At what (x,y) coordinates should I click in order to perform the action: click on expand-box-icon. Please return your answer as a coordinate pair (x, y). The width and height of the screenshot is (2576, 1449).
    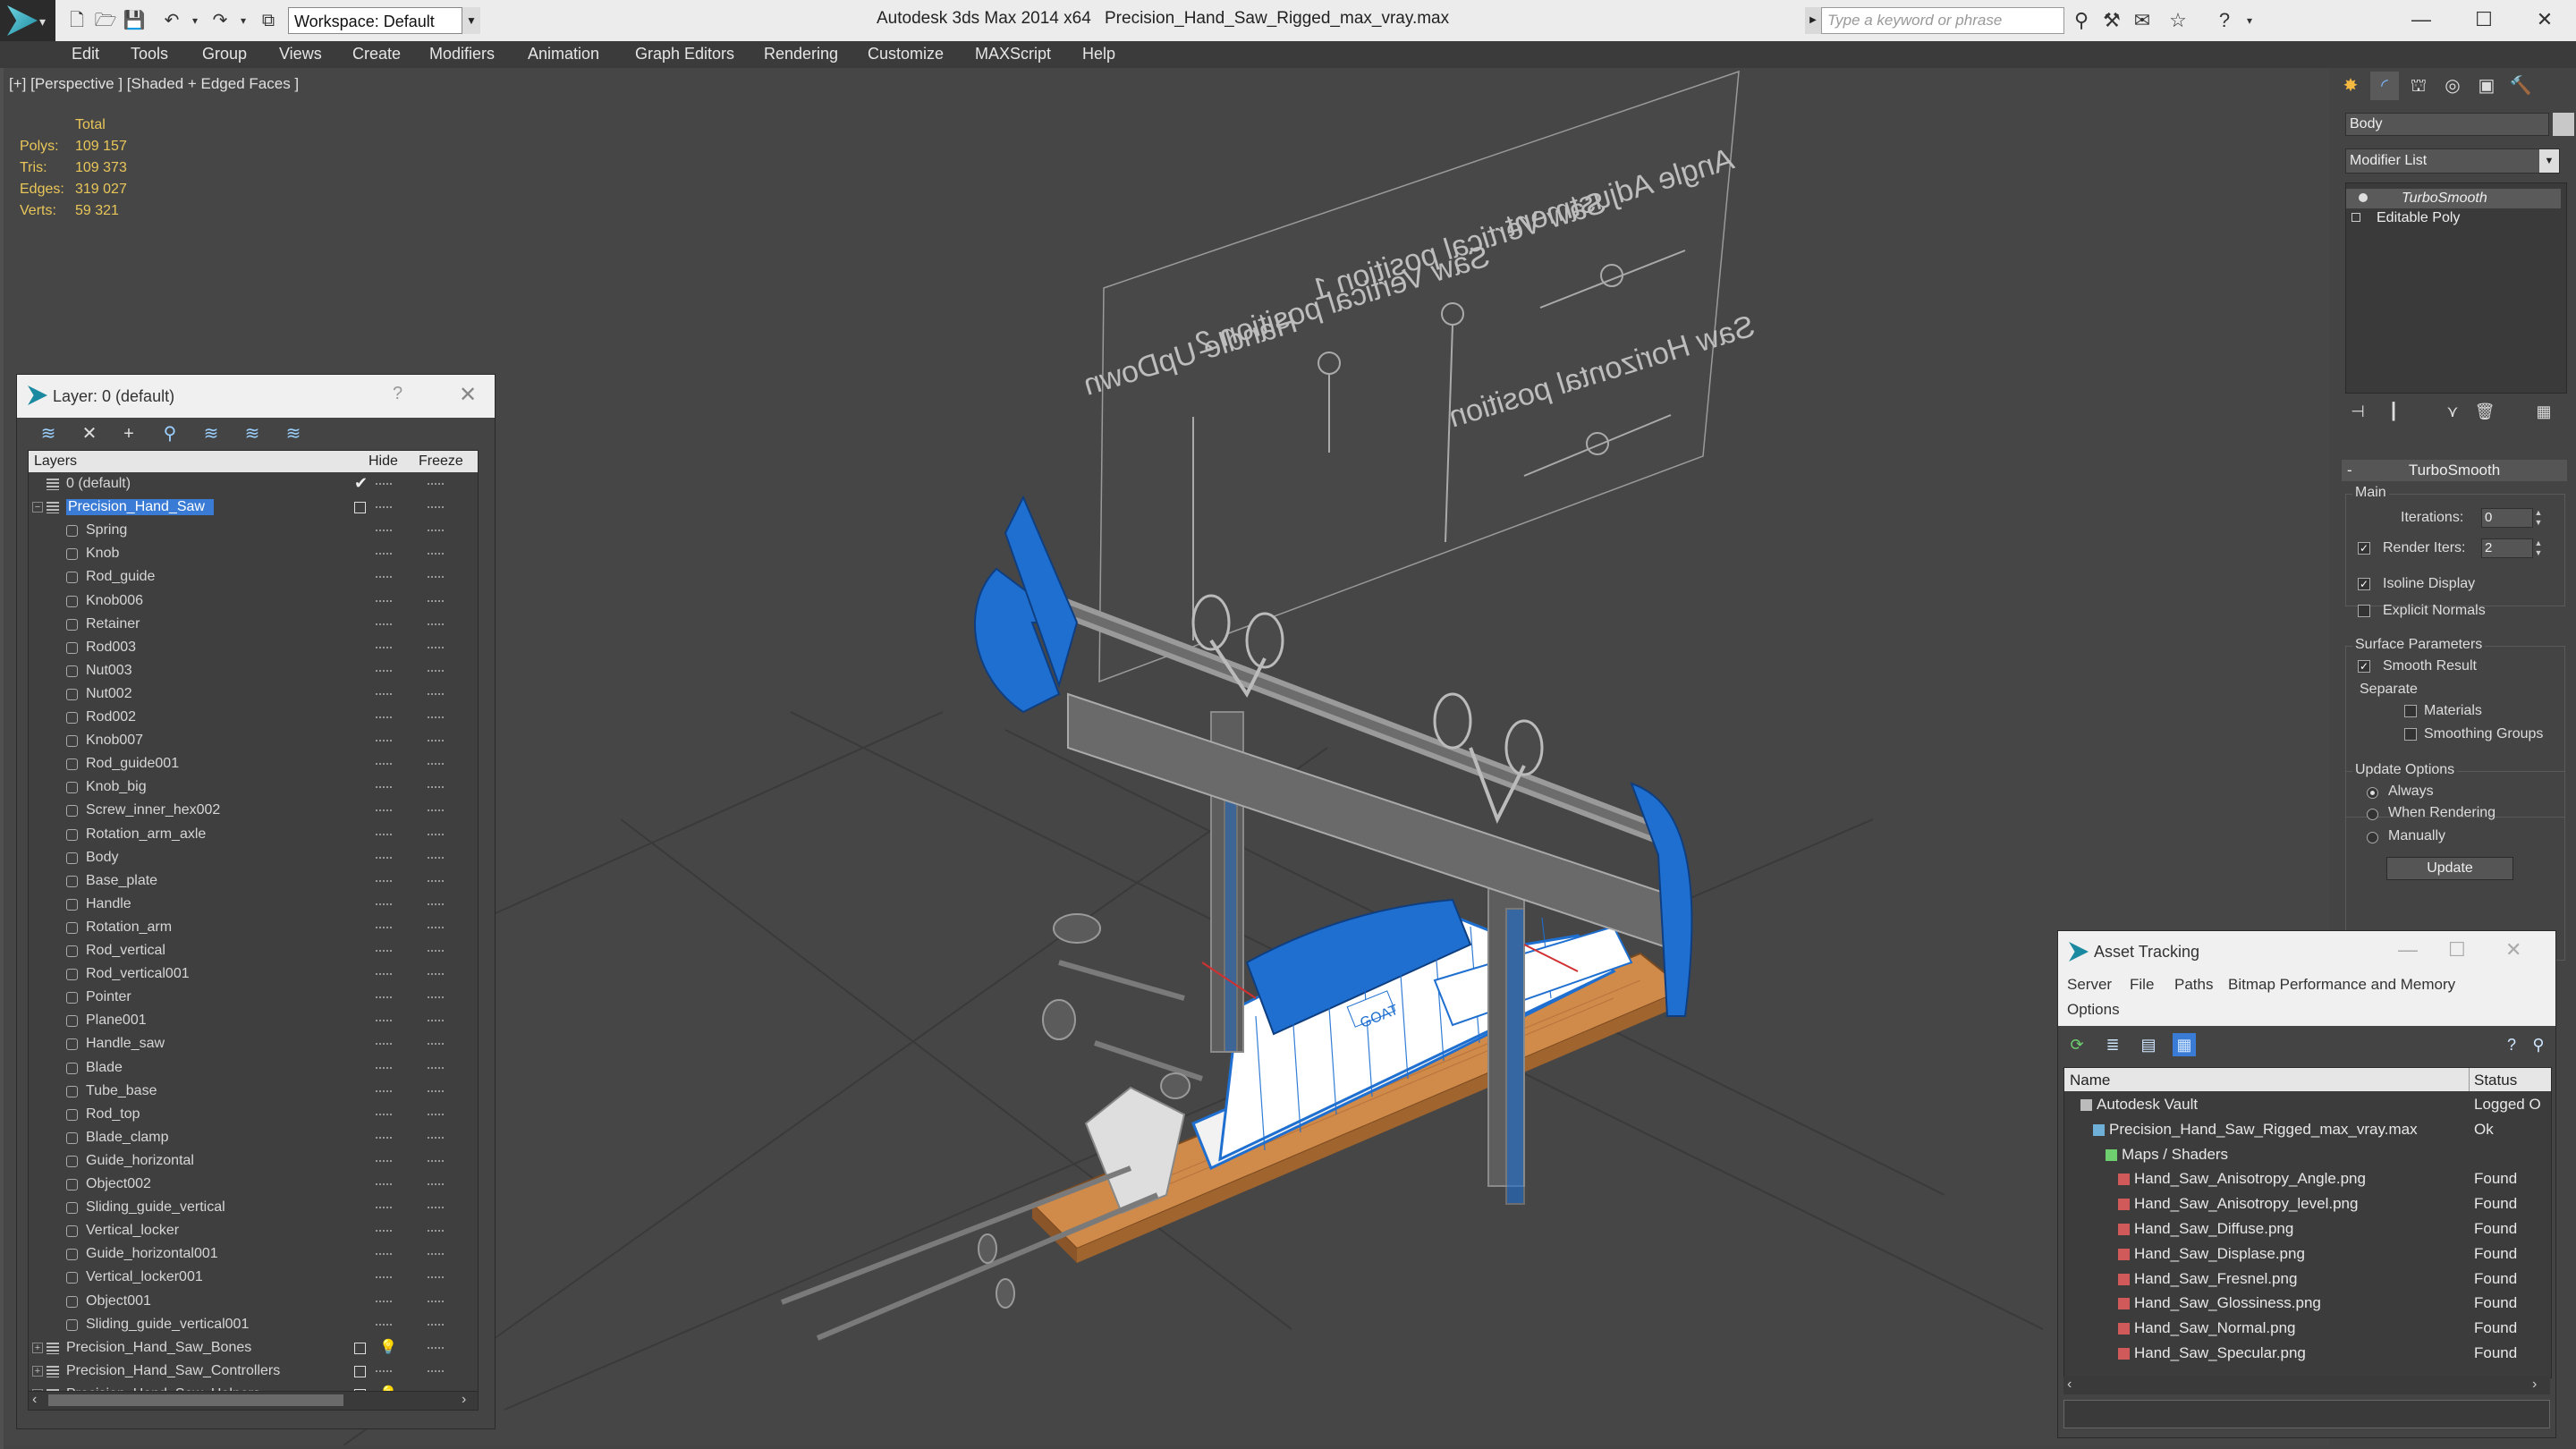
    Looking at the image, I should click on (2355, 217).